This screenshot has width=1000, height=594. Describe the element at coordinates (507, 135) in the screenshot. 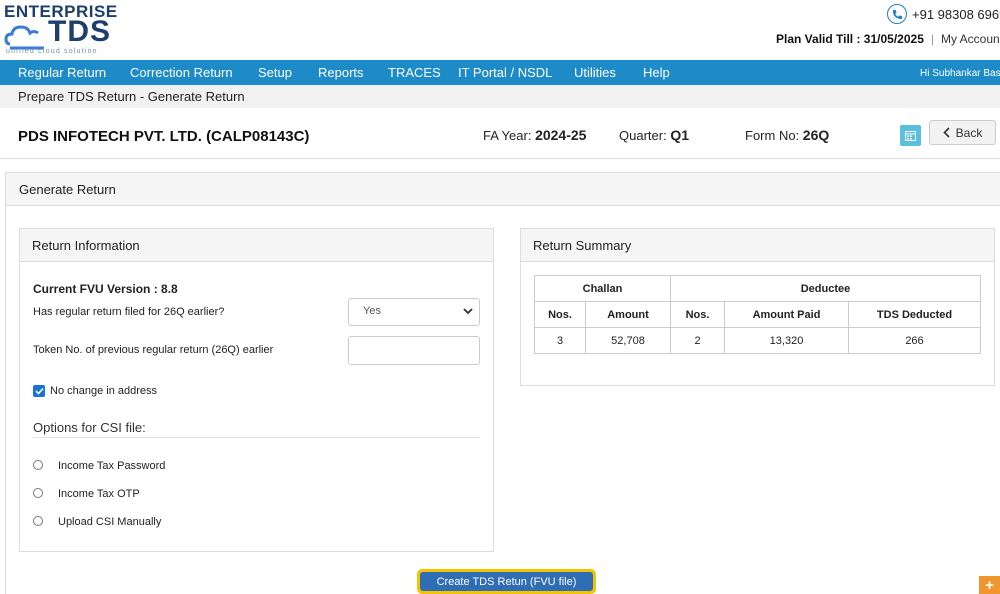

I see `fa-year-label: FA Year:` at that location.